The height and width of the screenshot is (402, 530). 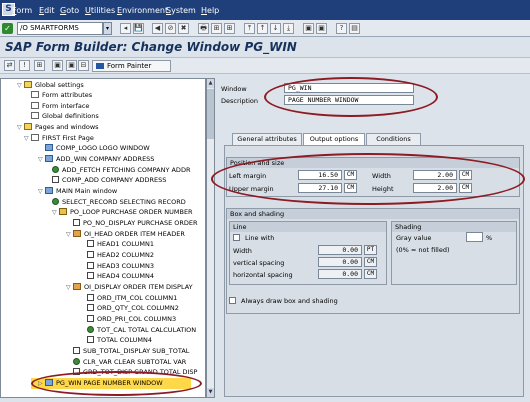 I want to click on line-width-unit-field: PT, so click(x=370, y=250).